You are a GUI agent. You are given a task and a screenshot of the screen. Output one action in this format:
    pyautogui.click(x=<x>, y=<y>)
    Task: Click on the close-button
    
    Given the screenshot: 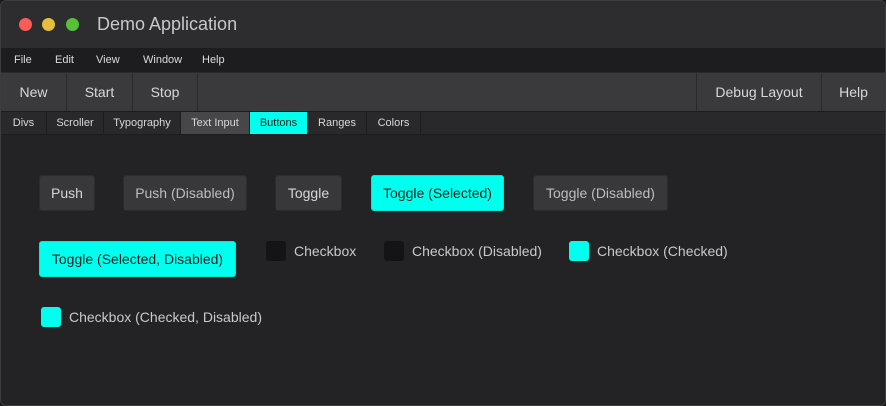 What is the action you would take?
    pyautogui.click(x=25, y=24)
    